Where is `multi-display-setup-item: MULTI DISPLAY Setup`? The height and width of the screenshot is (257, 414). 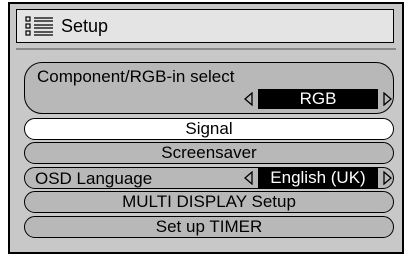
multi-display-setup-item: MULTI DISPLAY Setup is located at coordinates (209, 202).